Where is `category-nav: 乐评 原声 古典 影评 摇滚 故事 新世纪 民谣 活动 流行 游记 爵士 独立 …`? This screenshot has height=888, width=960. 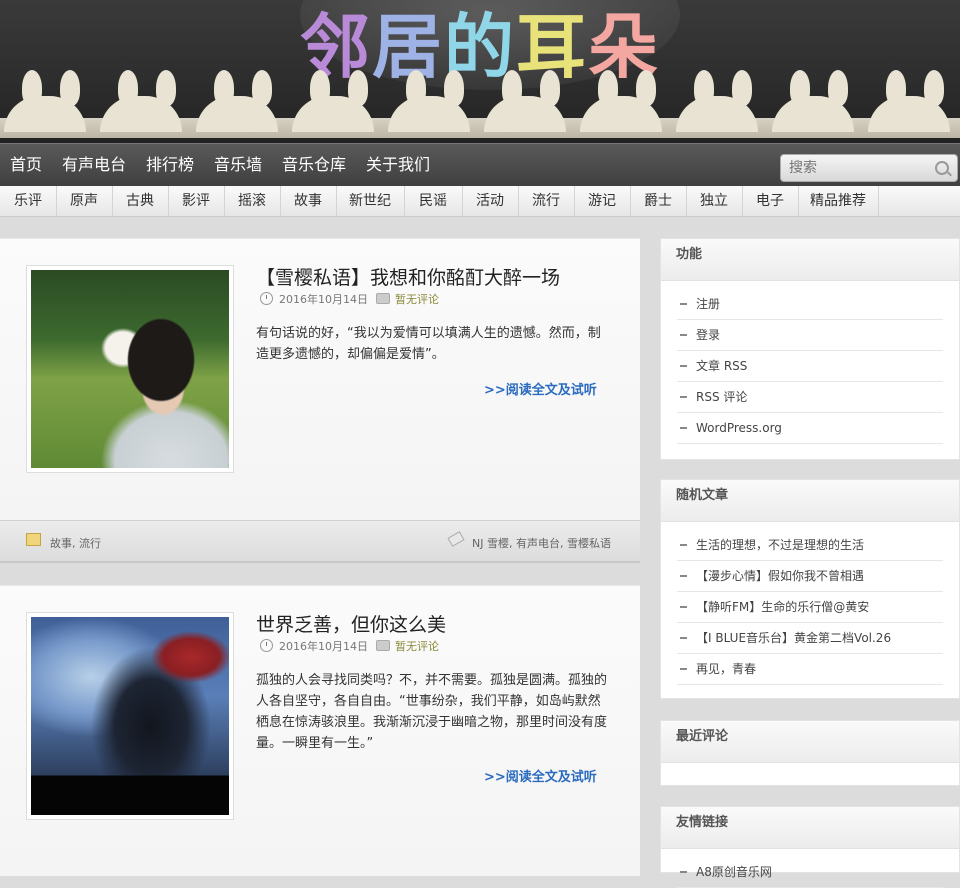 category-nav: 乐评 原声 古典 影评 摇滚 故事 新世纪 民谣 活动 流行 游记 爵士 独立 … is located at coordinates (480, 201).